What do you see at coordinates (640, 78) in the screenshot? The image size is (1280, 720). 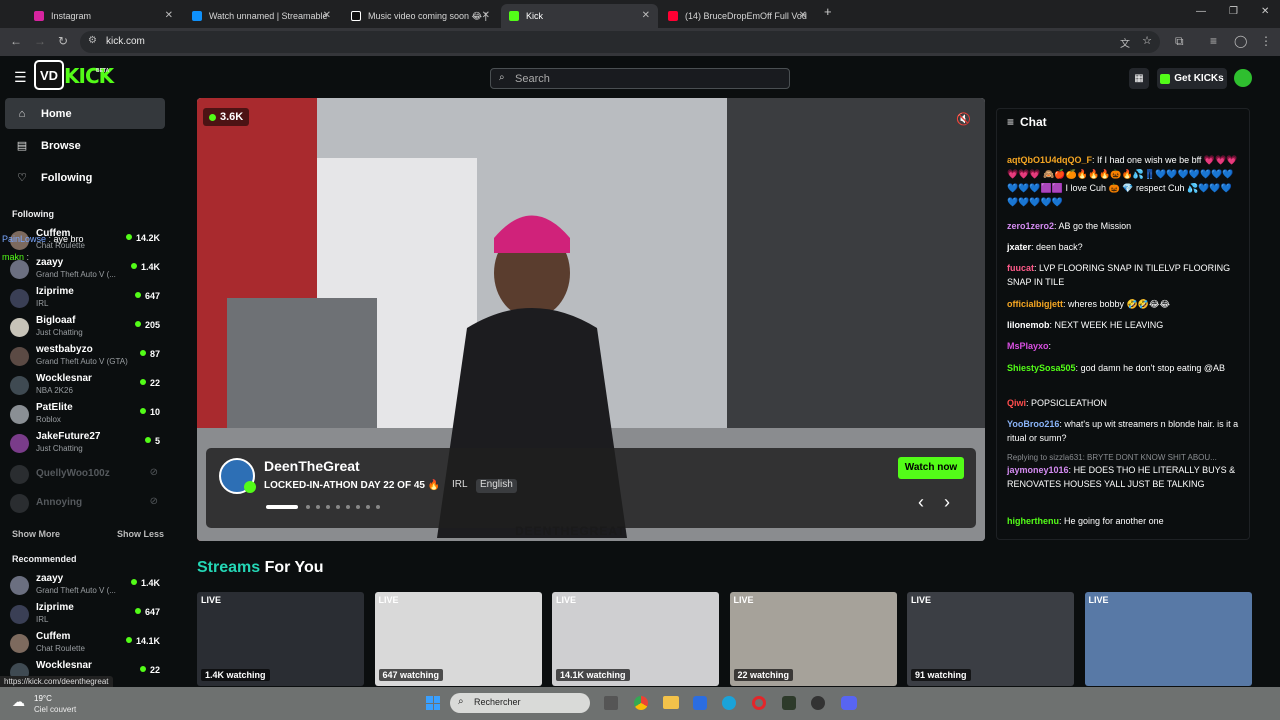 I see `search-input: ⌕ Search` at bounding box center [640, 78].